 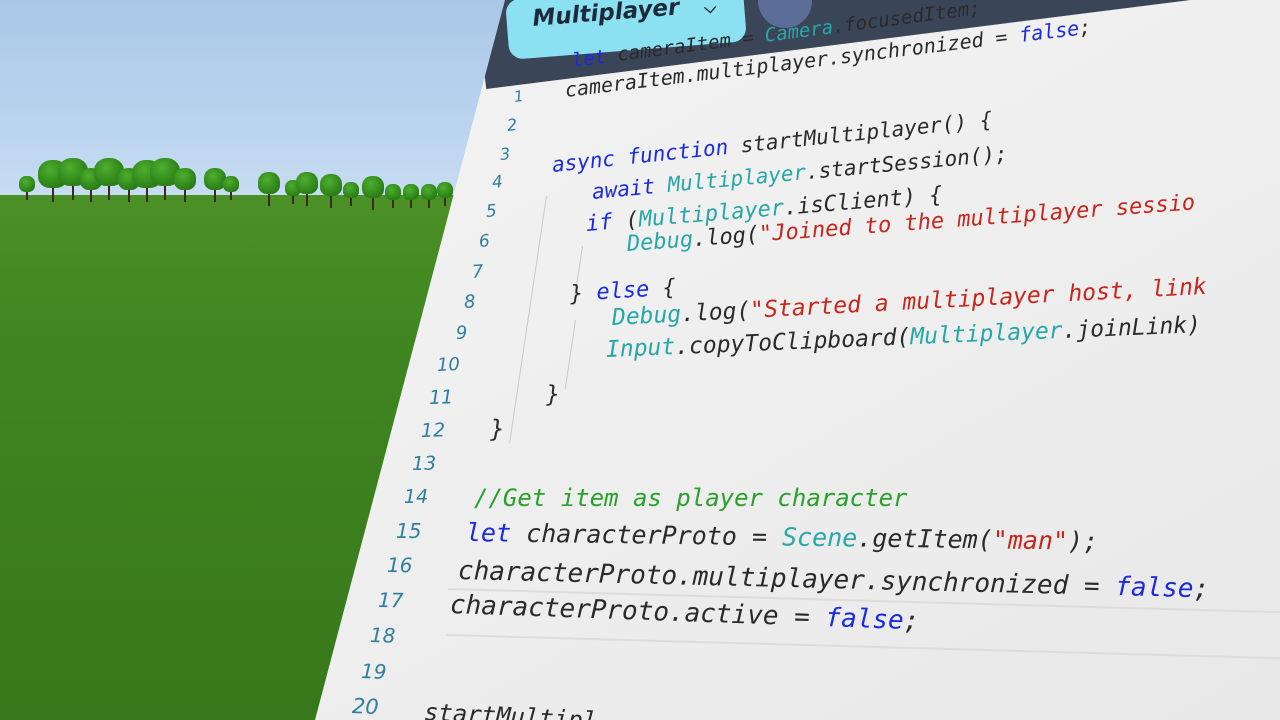 What do you see at coordinates (399, 565) in the screenshot?
I see `line-number: 16` at bounding box center [399, 565].